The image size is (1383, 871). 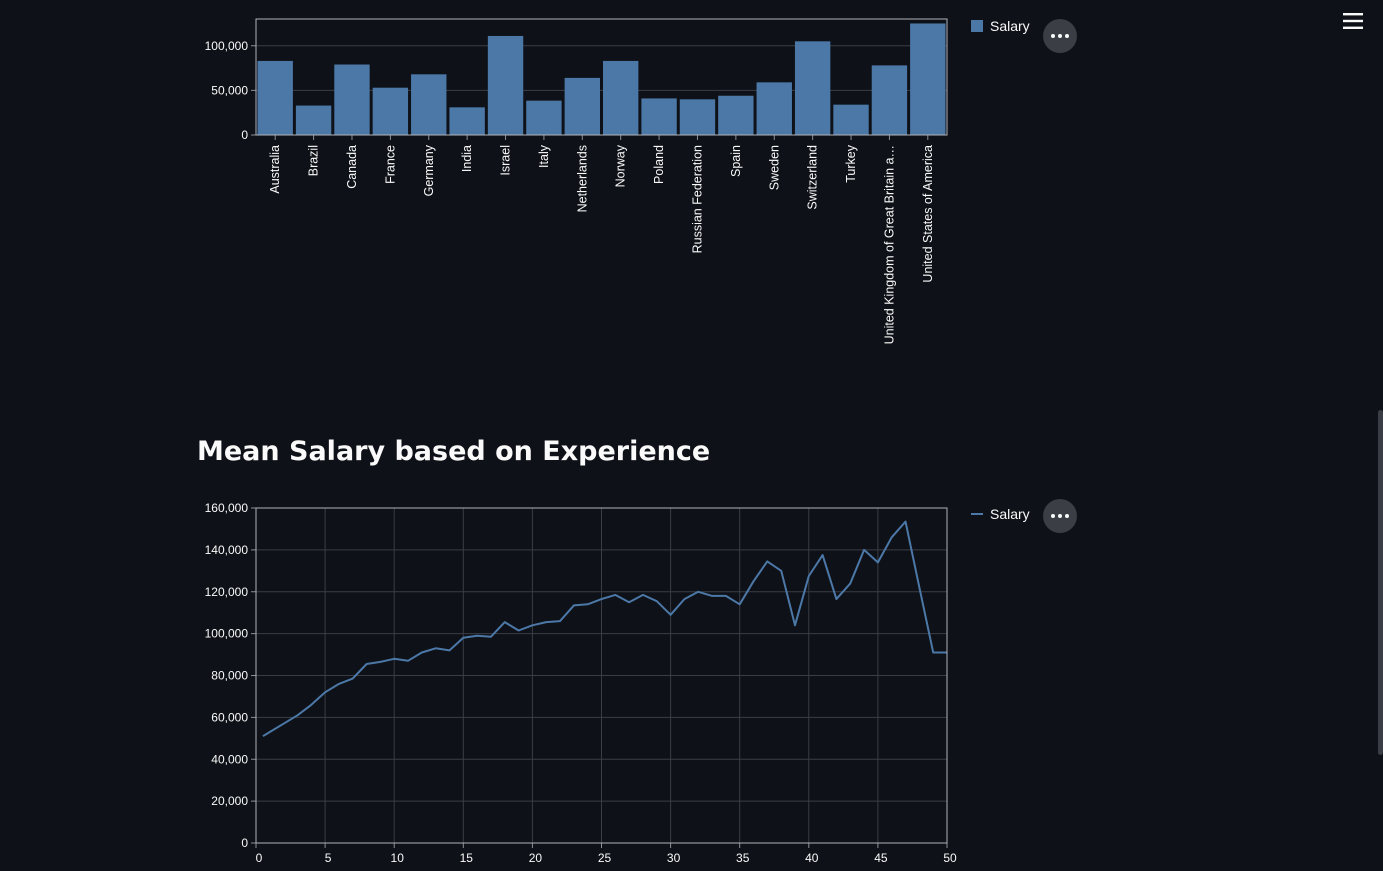 I want to click on legend-line-swatch, so click(x=977, y=514).